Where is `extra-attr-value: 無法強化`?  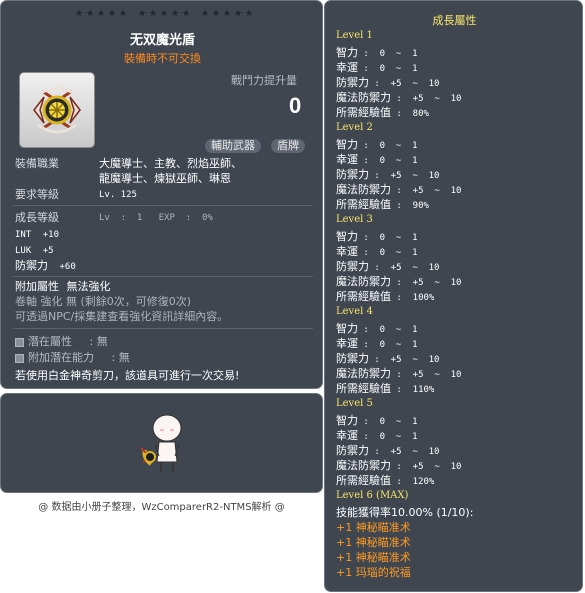 extra-attr-value: 無法強化 is located at coordinates (88, 286).